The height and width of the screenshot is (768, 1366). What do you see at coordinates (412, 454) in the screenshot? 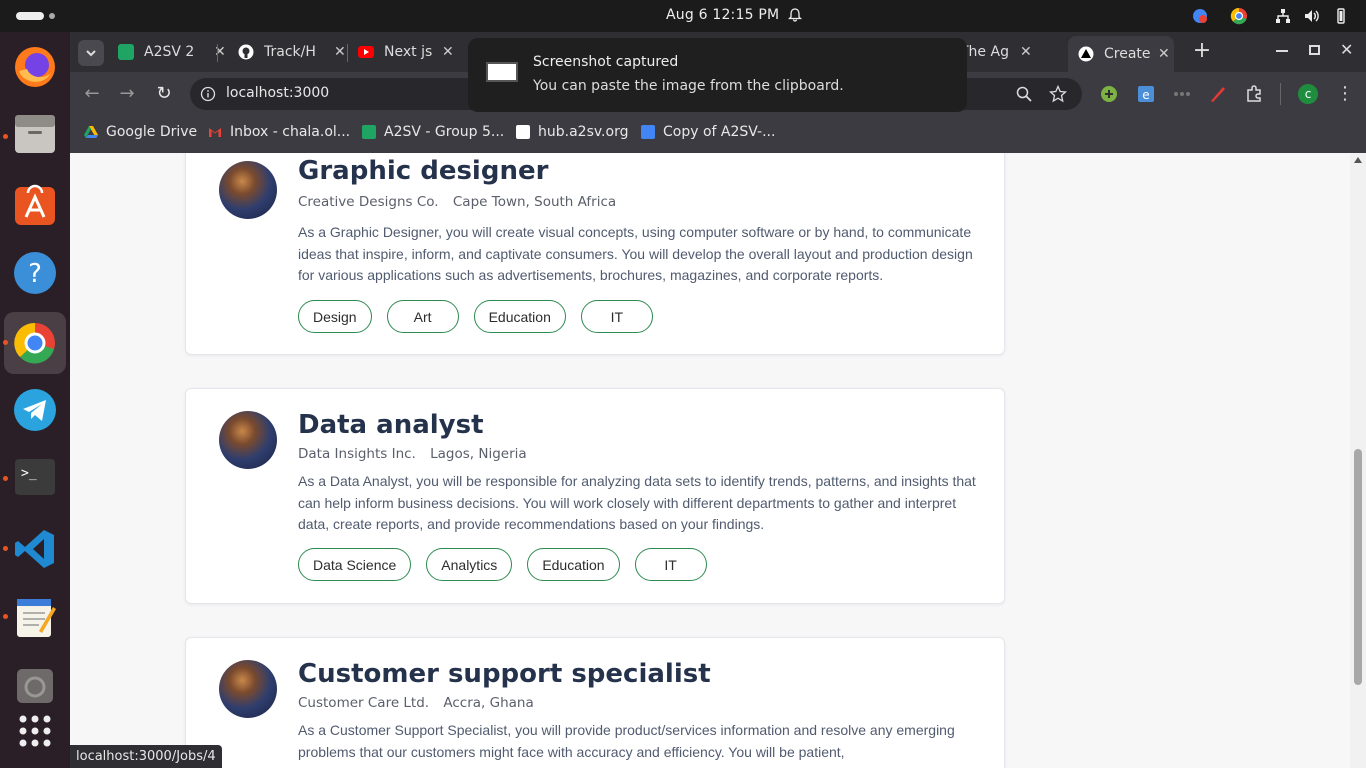
I see `job-meta: Data Insights Inc. Lagos, Nigeria` at bounding box center [412, 454].